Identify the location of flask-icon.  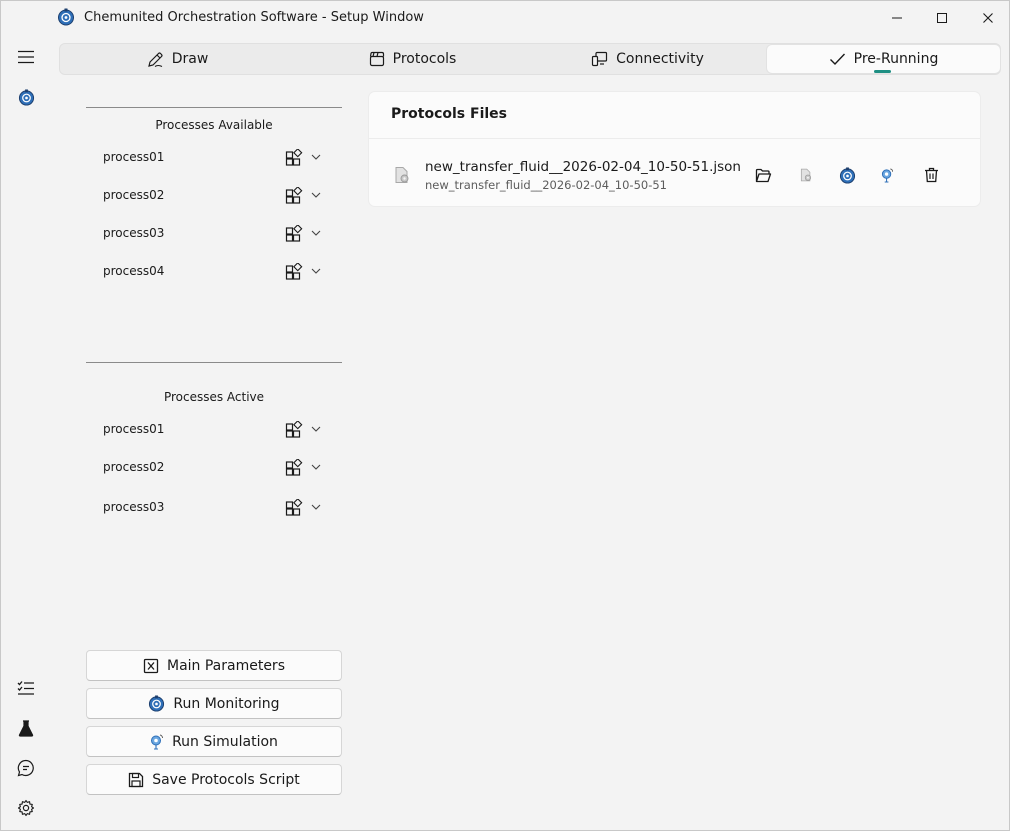
(26, 728).